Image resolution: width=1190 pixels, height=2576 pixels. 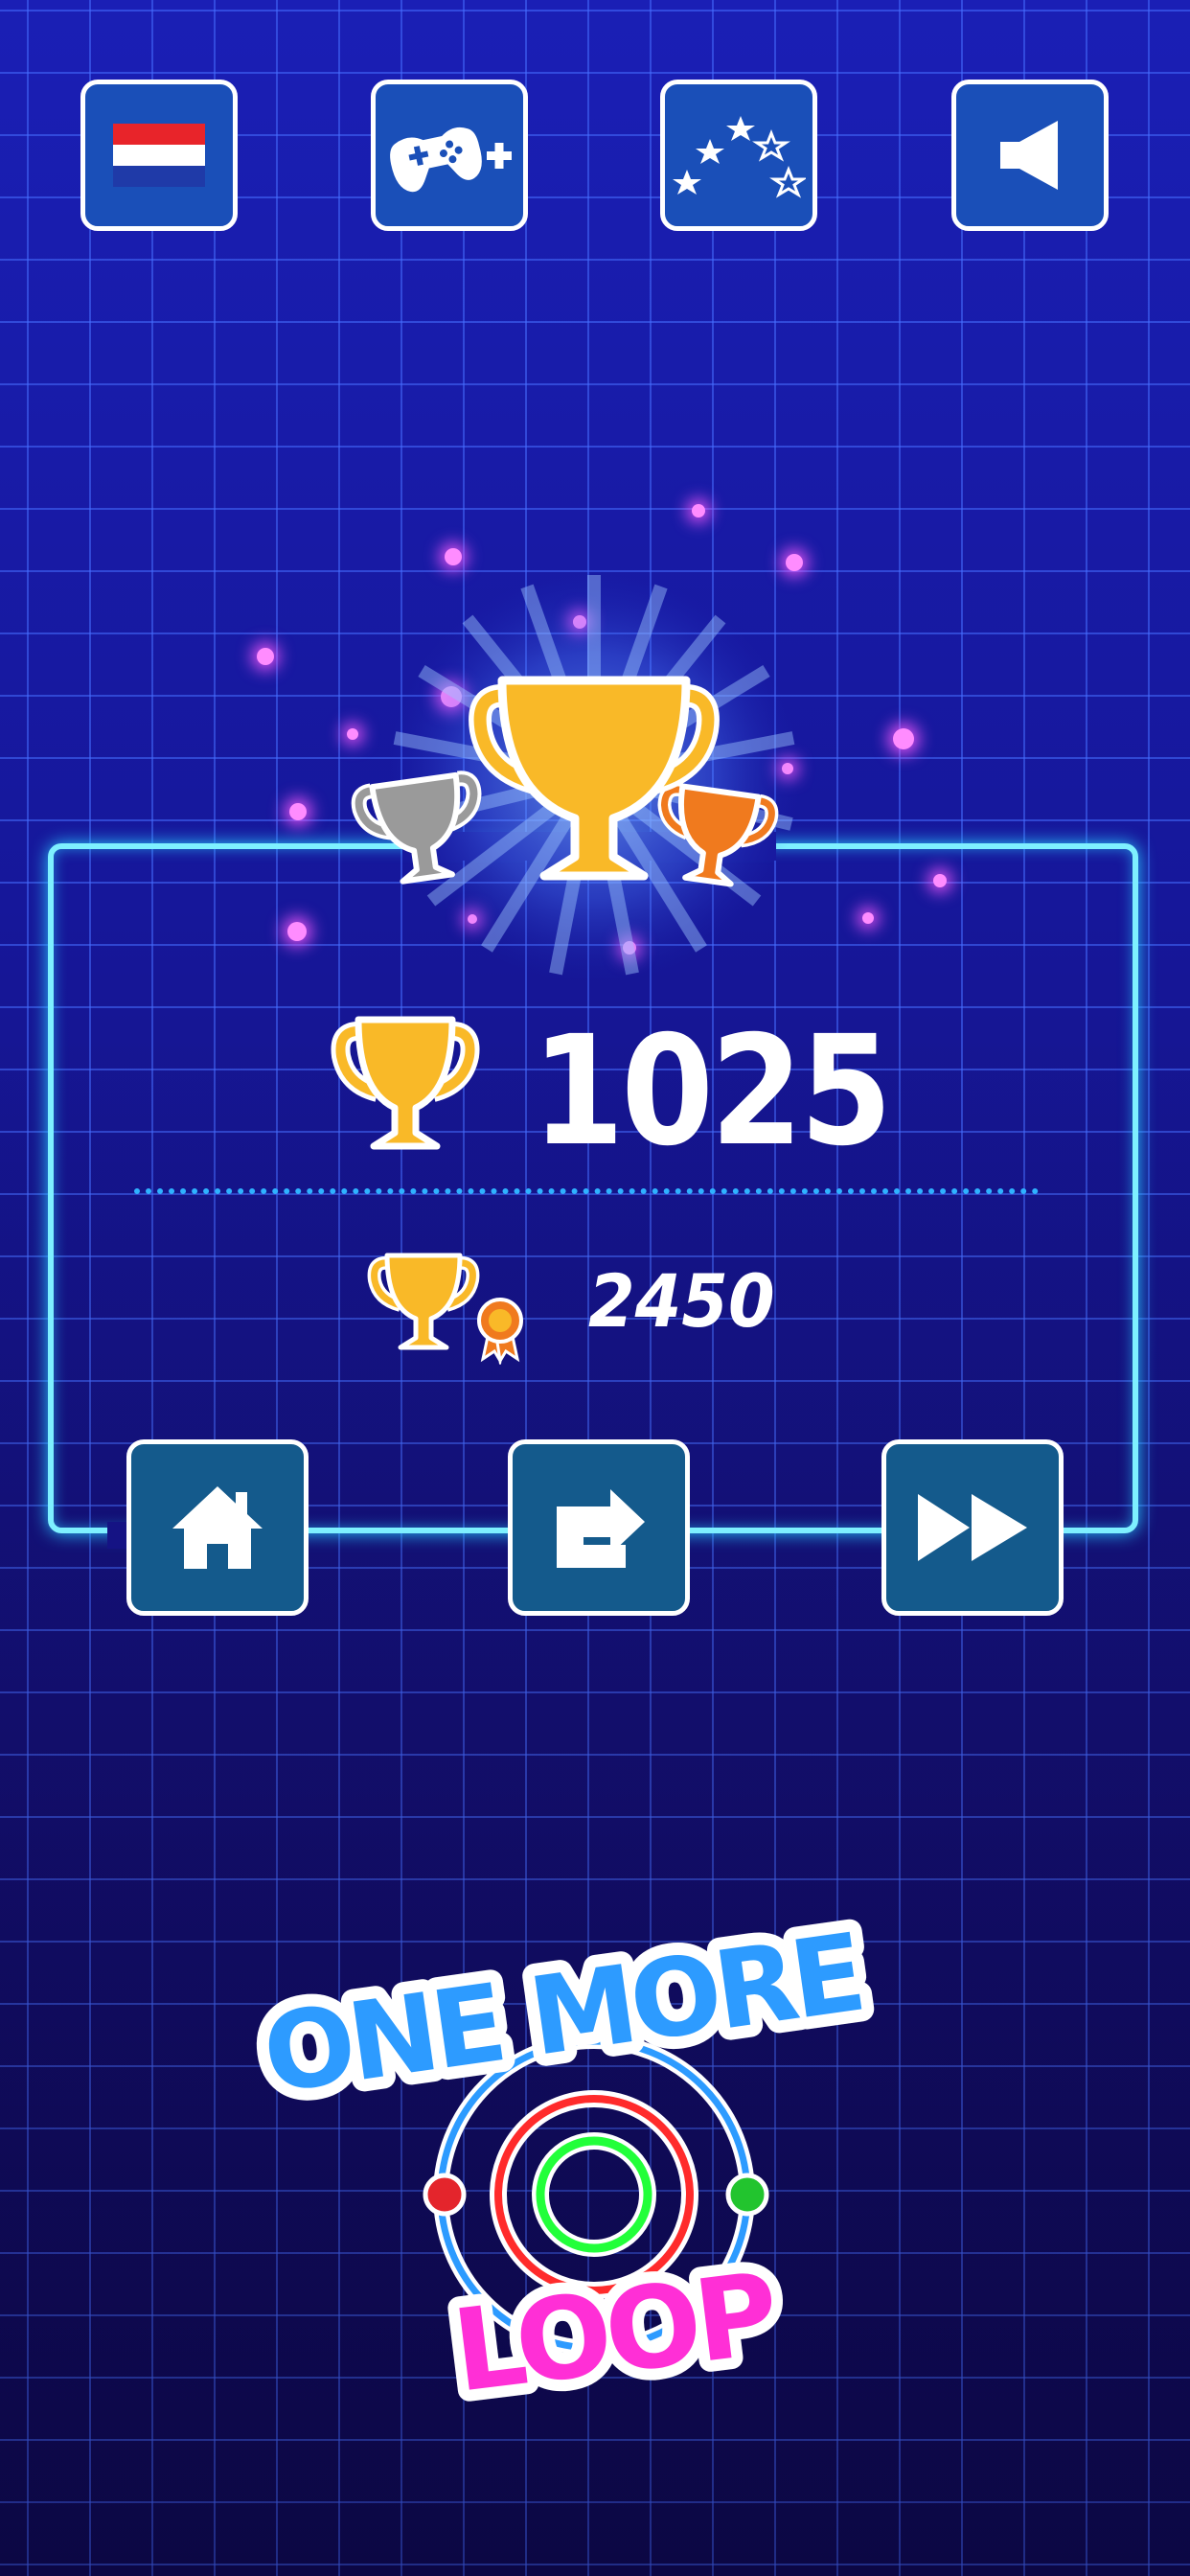 I want to click on fast-forward-icon, so click(x=973, y=1527).